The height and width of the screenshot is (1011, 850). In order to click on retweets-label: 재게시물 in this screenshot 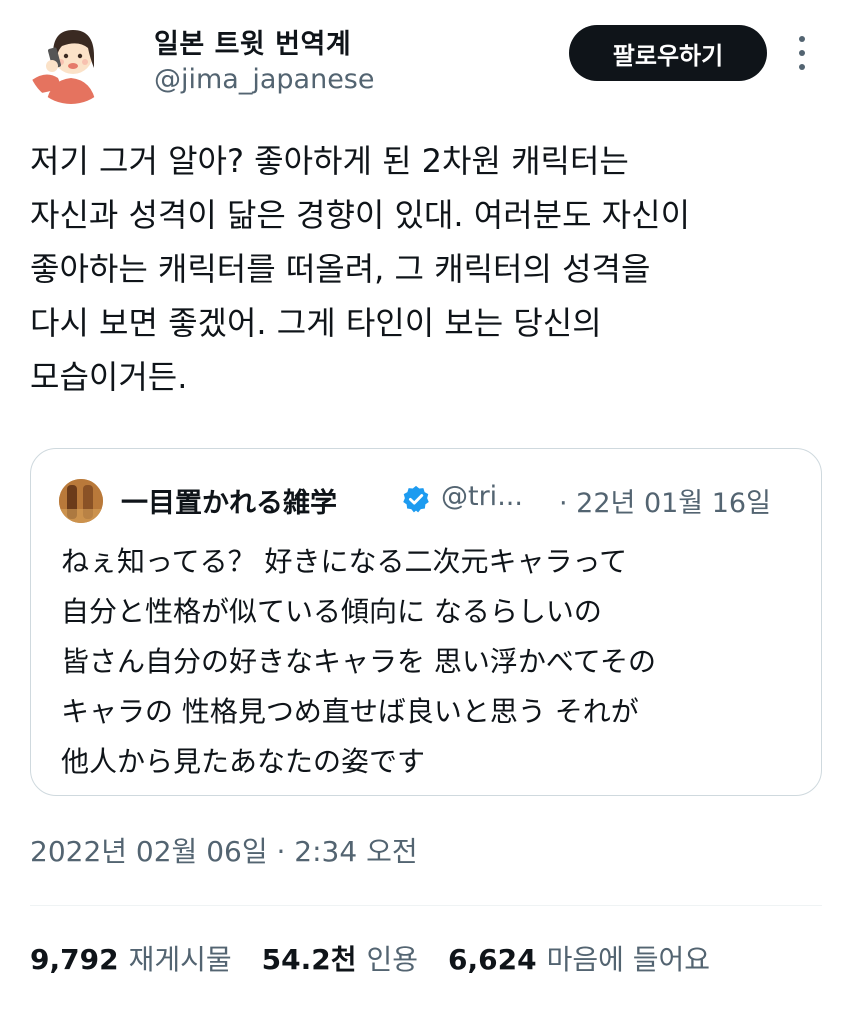, I will do `click(180, 959)`.